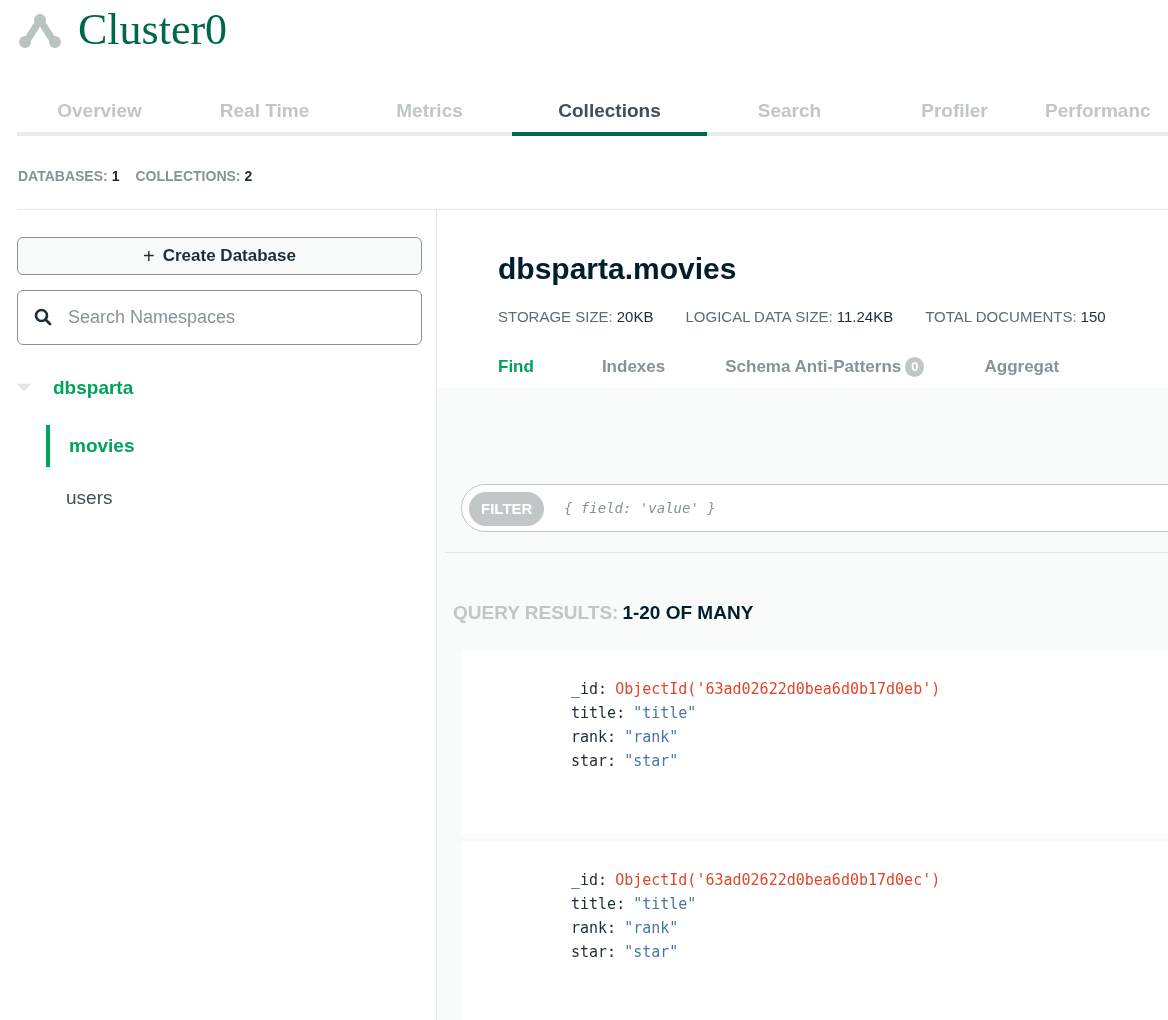  I want to click on stat-label: STORAGE SIZE:, so click(555, 316).